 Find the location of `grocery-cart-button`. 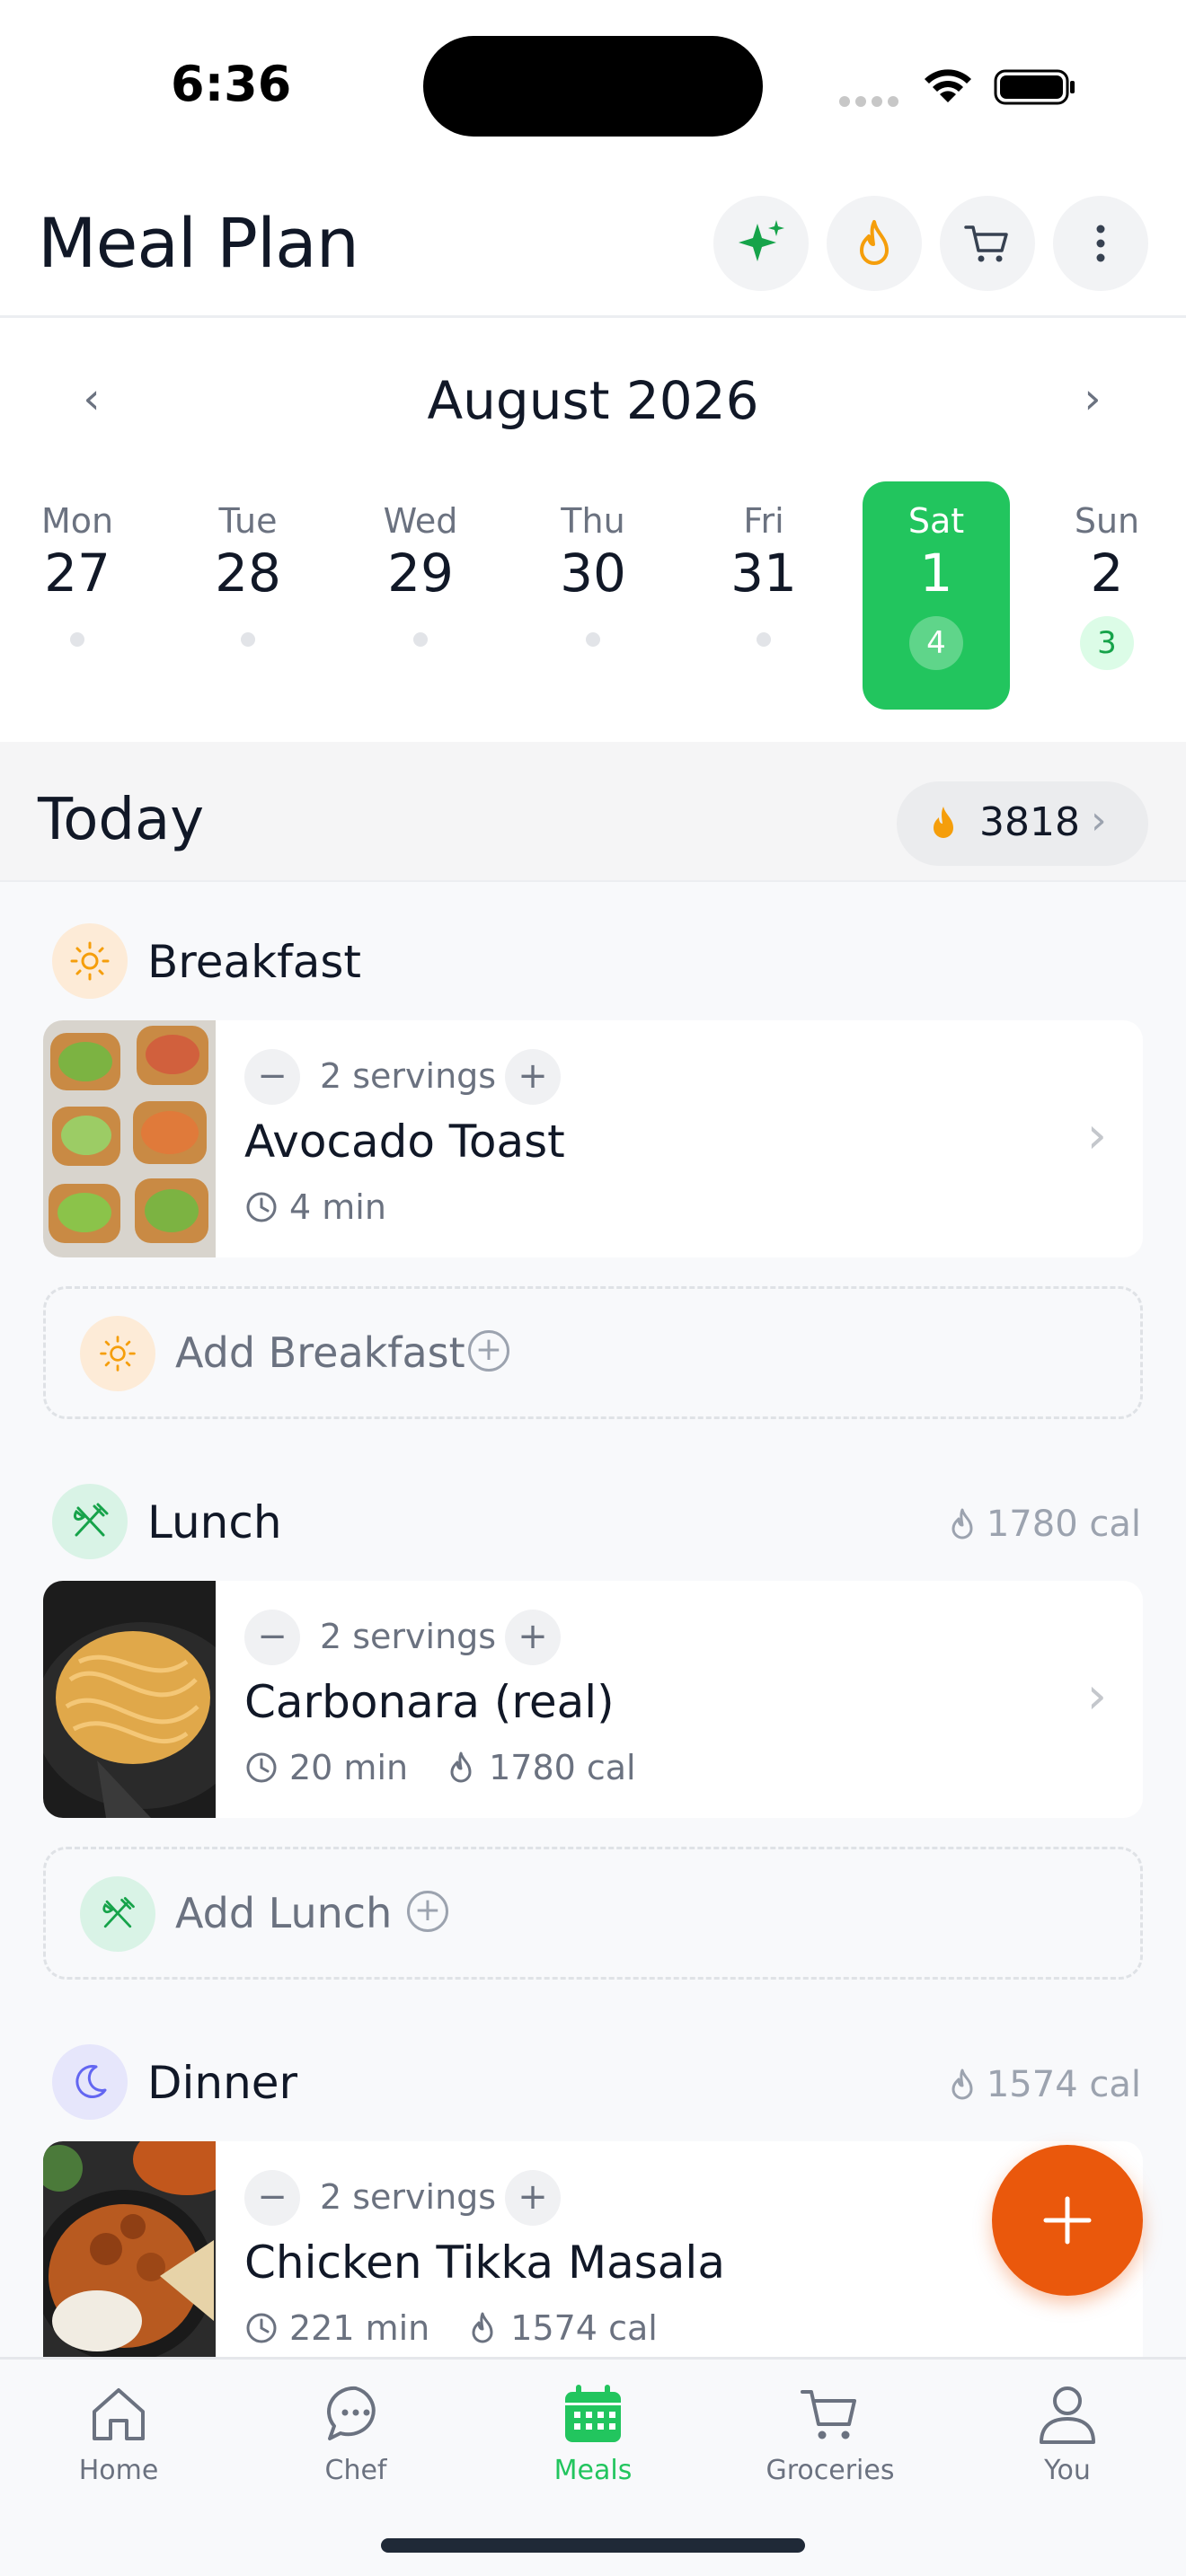

grocery-cart-button is located at coordinates (987, 243).